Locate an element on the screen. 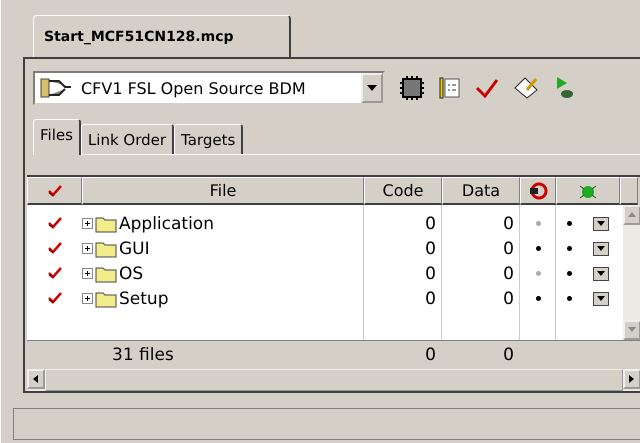 Image resolution: width=640 pixels, height=443 pixels. tab: Link Order is located at coordinates (127, 139).